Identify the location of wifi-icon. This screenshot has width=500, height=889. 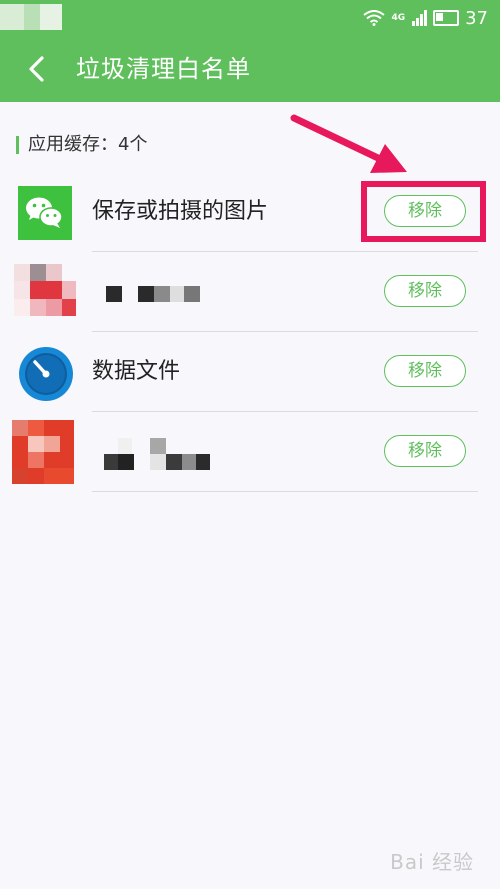
(374, 18).